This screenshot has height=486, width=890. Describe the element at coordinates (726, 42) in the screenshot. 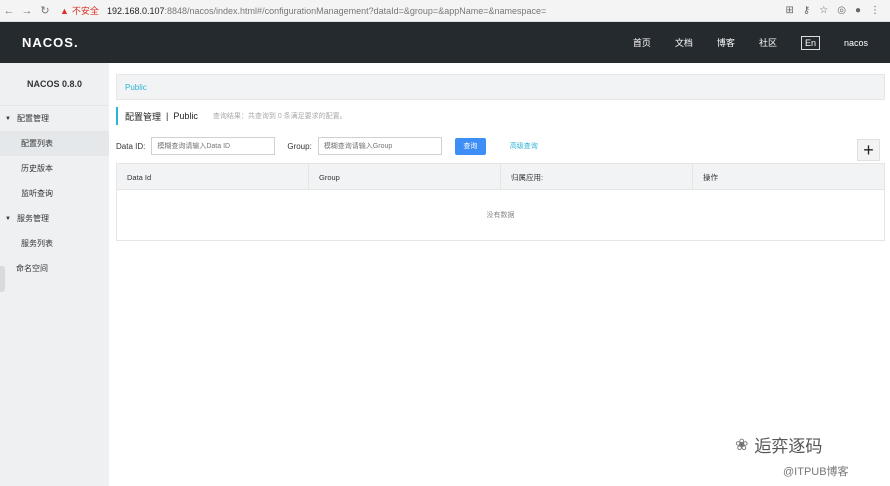

I see `nav-blog: 博客` at that location.